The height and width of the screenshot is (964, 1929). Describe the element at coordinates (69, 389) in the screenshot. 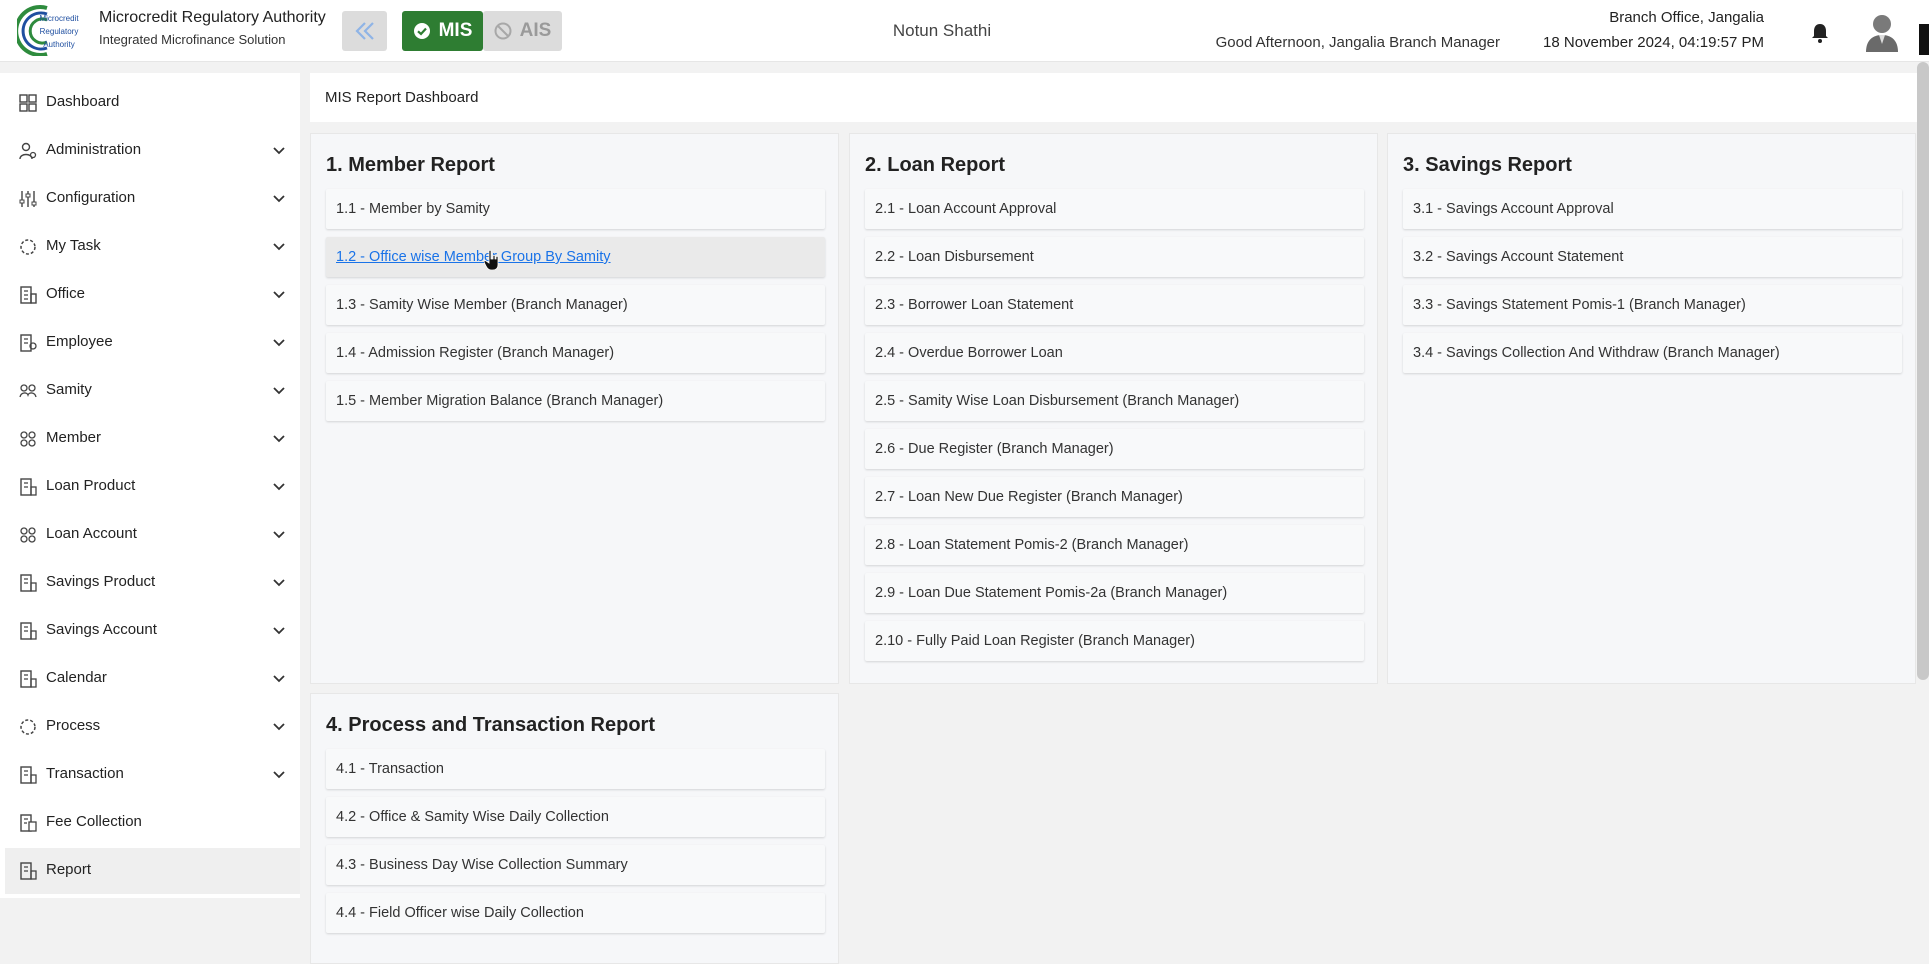

I see `sidebar-item-label: Samity` at that location.